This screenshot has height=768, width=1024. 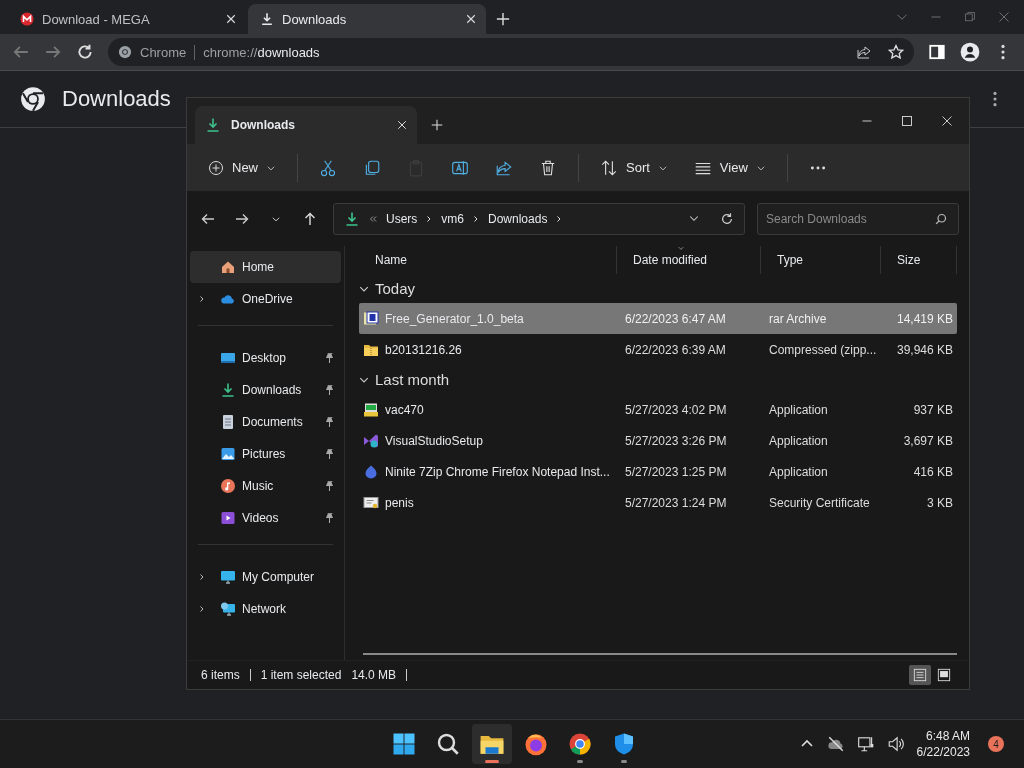 What do you see at coordinates (261, 52) in the screenshot?
I see `url-text: chrome://downloads` at bounding box center [261, 52].